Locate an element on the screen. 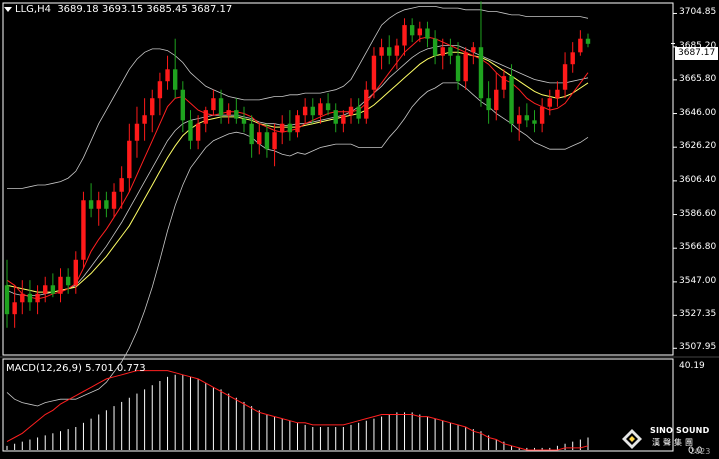  current-price-box: 3687.17 is located at coordinates (696, 53).